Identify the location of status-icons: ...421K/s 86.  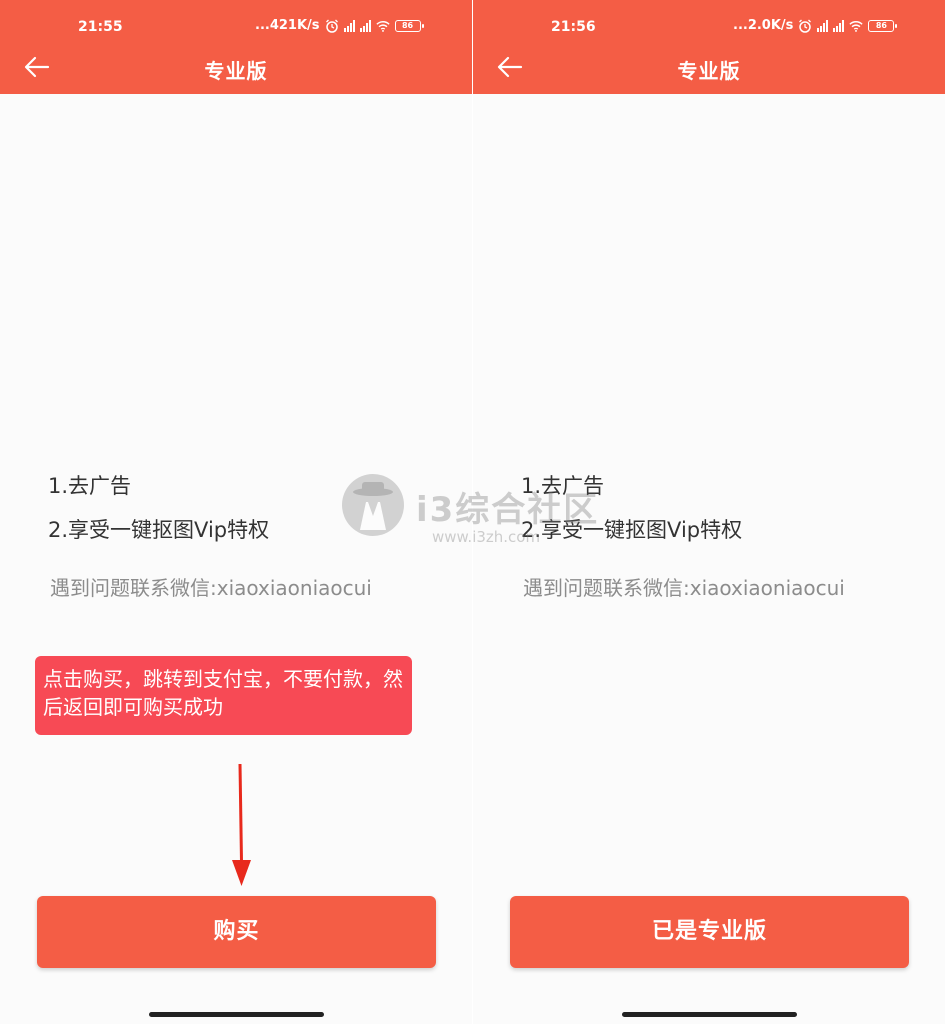
(339, 25).